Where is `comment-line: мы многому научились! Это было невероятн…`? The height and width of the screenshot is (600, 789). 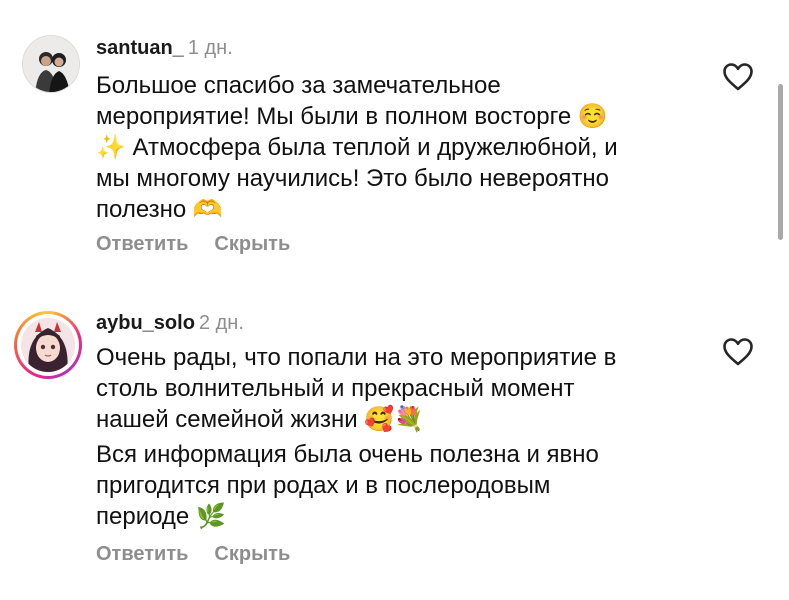 comment-line: мы многому научились! Это было невероятн… is located at coordinates (353, 178).